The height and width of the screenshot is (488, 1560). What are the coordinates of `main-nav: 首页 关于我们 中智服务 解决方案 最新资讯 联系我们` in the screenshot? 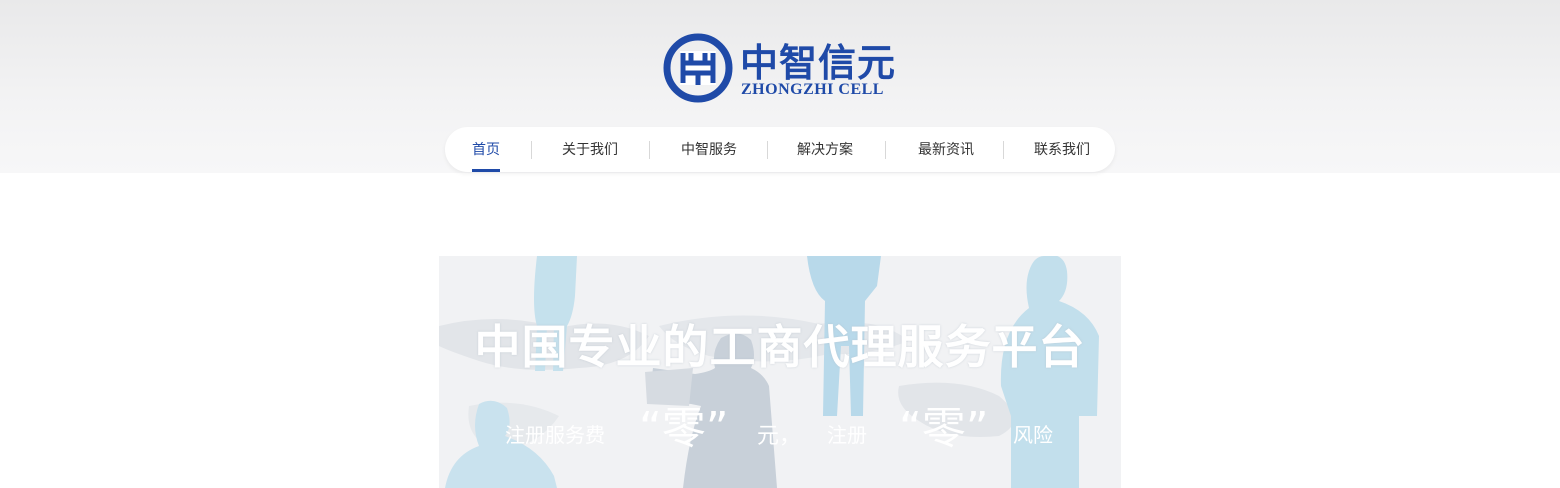 It's located at (780, 149).